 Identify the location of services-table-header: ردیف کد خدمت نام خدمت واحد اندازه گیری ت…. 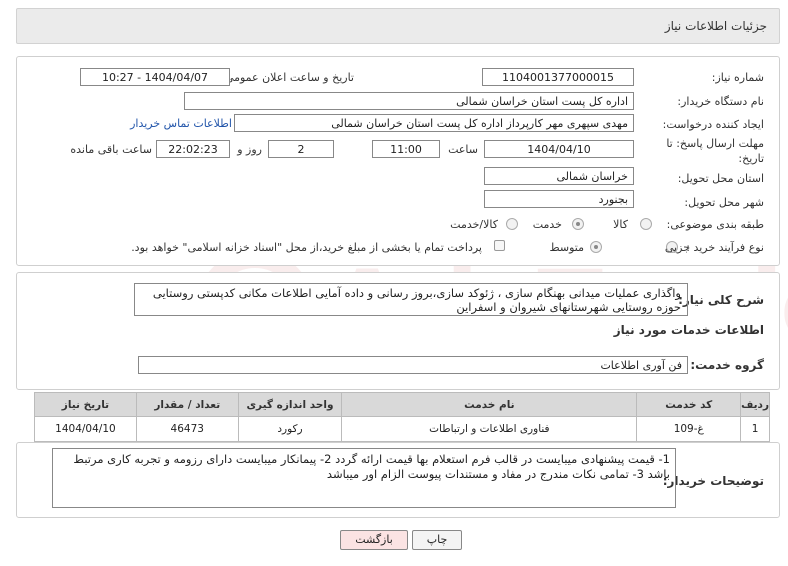
(402, 404).